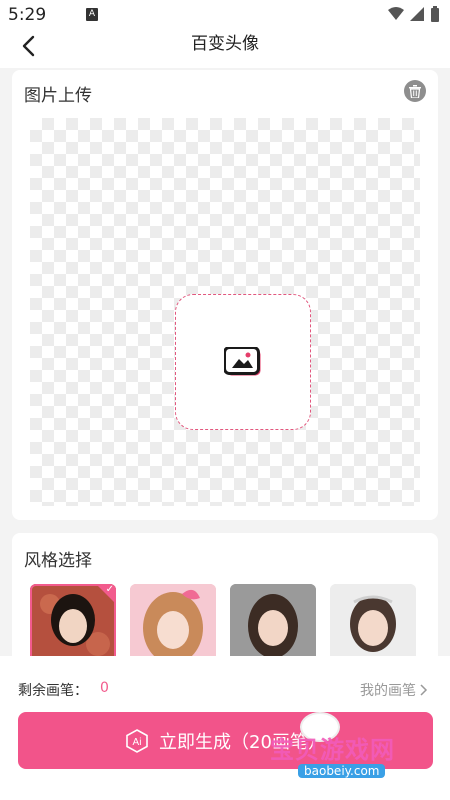  I want to click on image-icon, so click(242, 361).